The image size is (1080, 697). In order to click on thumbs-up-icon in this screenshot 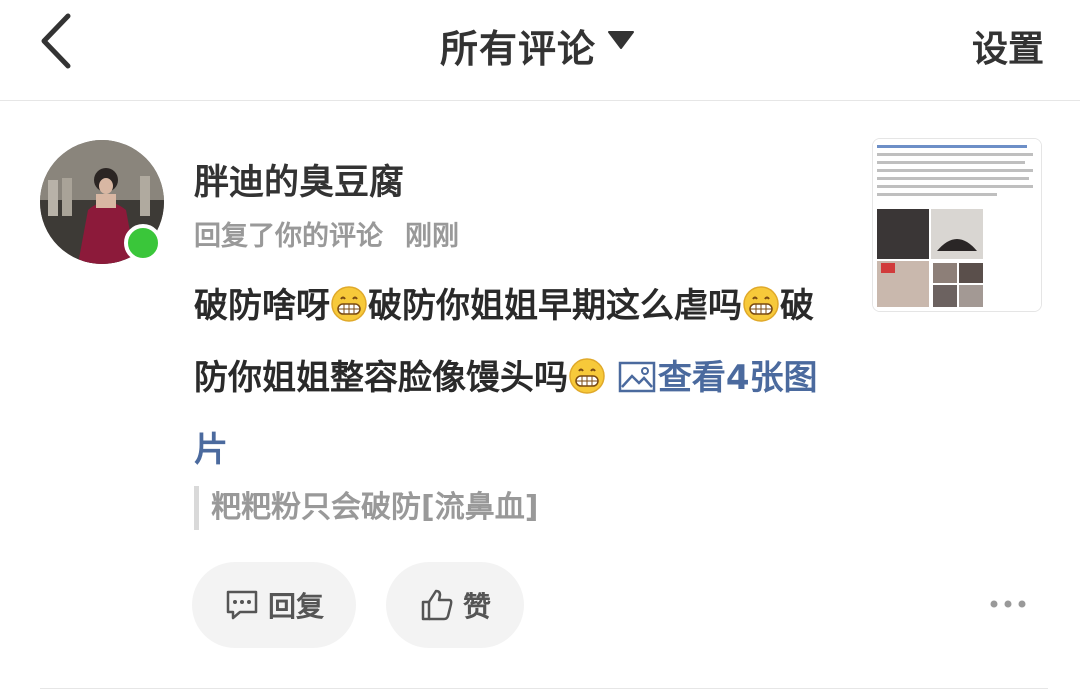, I will do `click(437, 605)`.